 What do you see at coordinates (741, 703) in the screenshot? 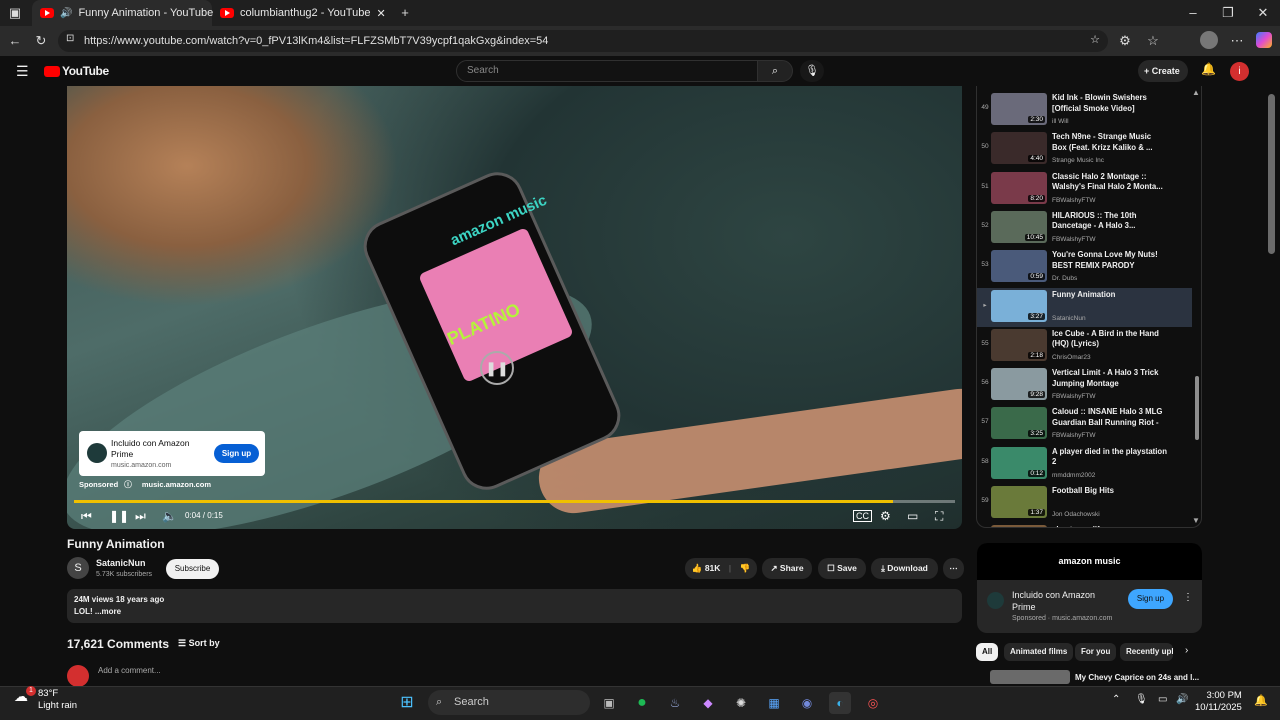
I see `chatgpt-icon: ✺` at bounding box center [741, 703].